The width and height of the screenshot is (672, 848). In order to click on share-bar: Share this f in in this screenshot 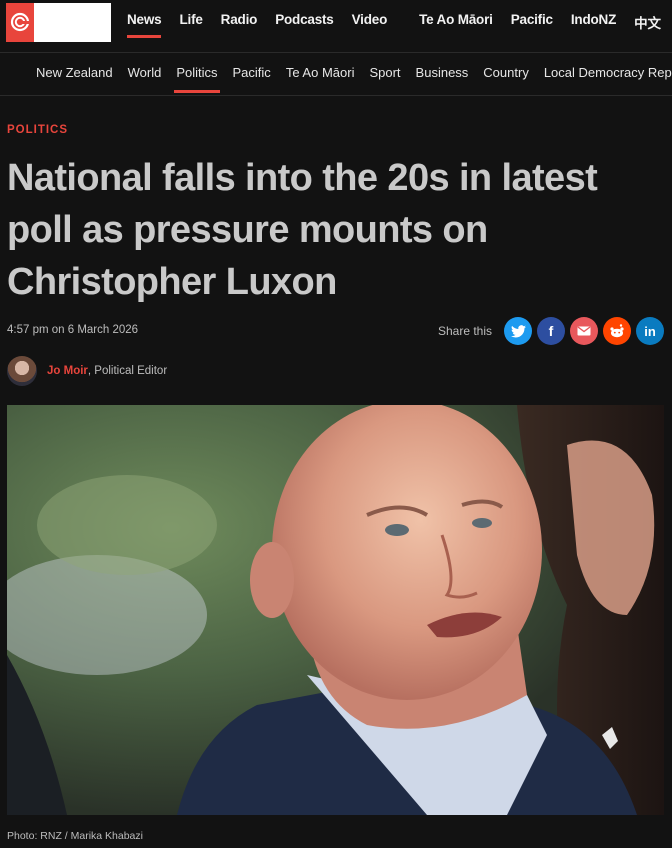, I will do `click(551, 331)`.